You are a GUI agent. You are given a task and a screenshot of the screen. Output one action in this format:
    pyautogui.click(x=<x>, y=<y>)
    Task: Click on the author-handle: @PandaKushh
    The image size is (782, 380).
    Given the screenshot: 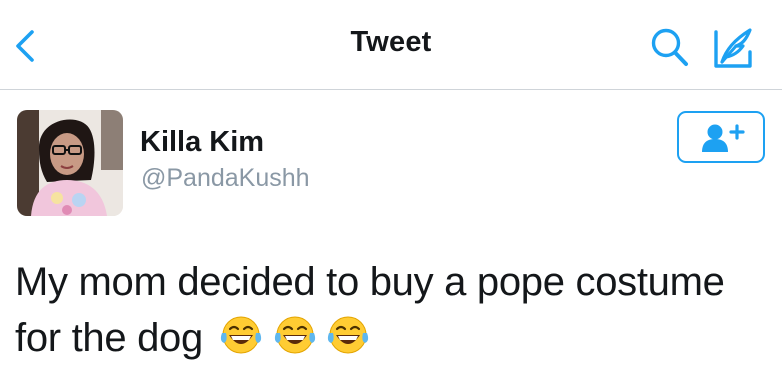 What is the action you would take?
    pyautogui.click(x=225, y=178)
    